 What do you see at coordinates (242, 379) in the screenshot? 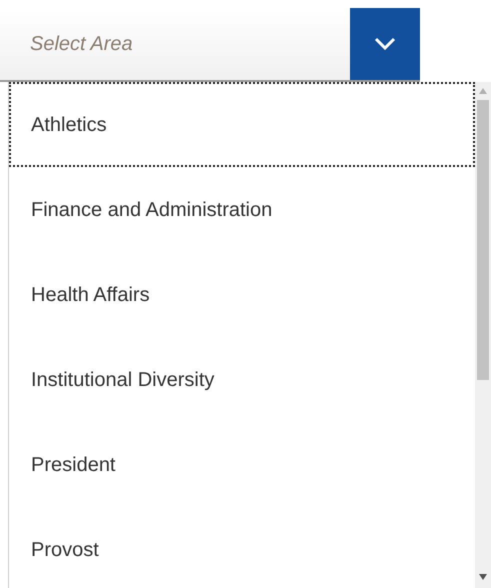
I see `option-item: Institutional Diversity` at bounding box center [242, 379].